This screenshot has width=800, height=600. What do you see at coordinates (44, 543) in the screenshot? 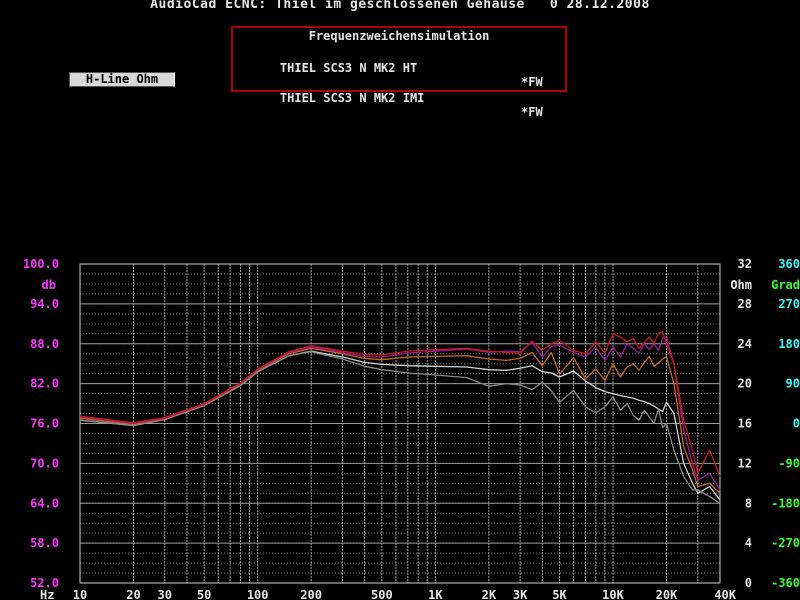
I see `db-tick-label: 58.0` at bounding box center [44, 543].